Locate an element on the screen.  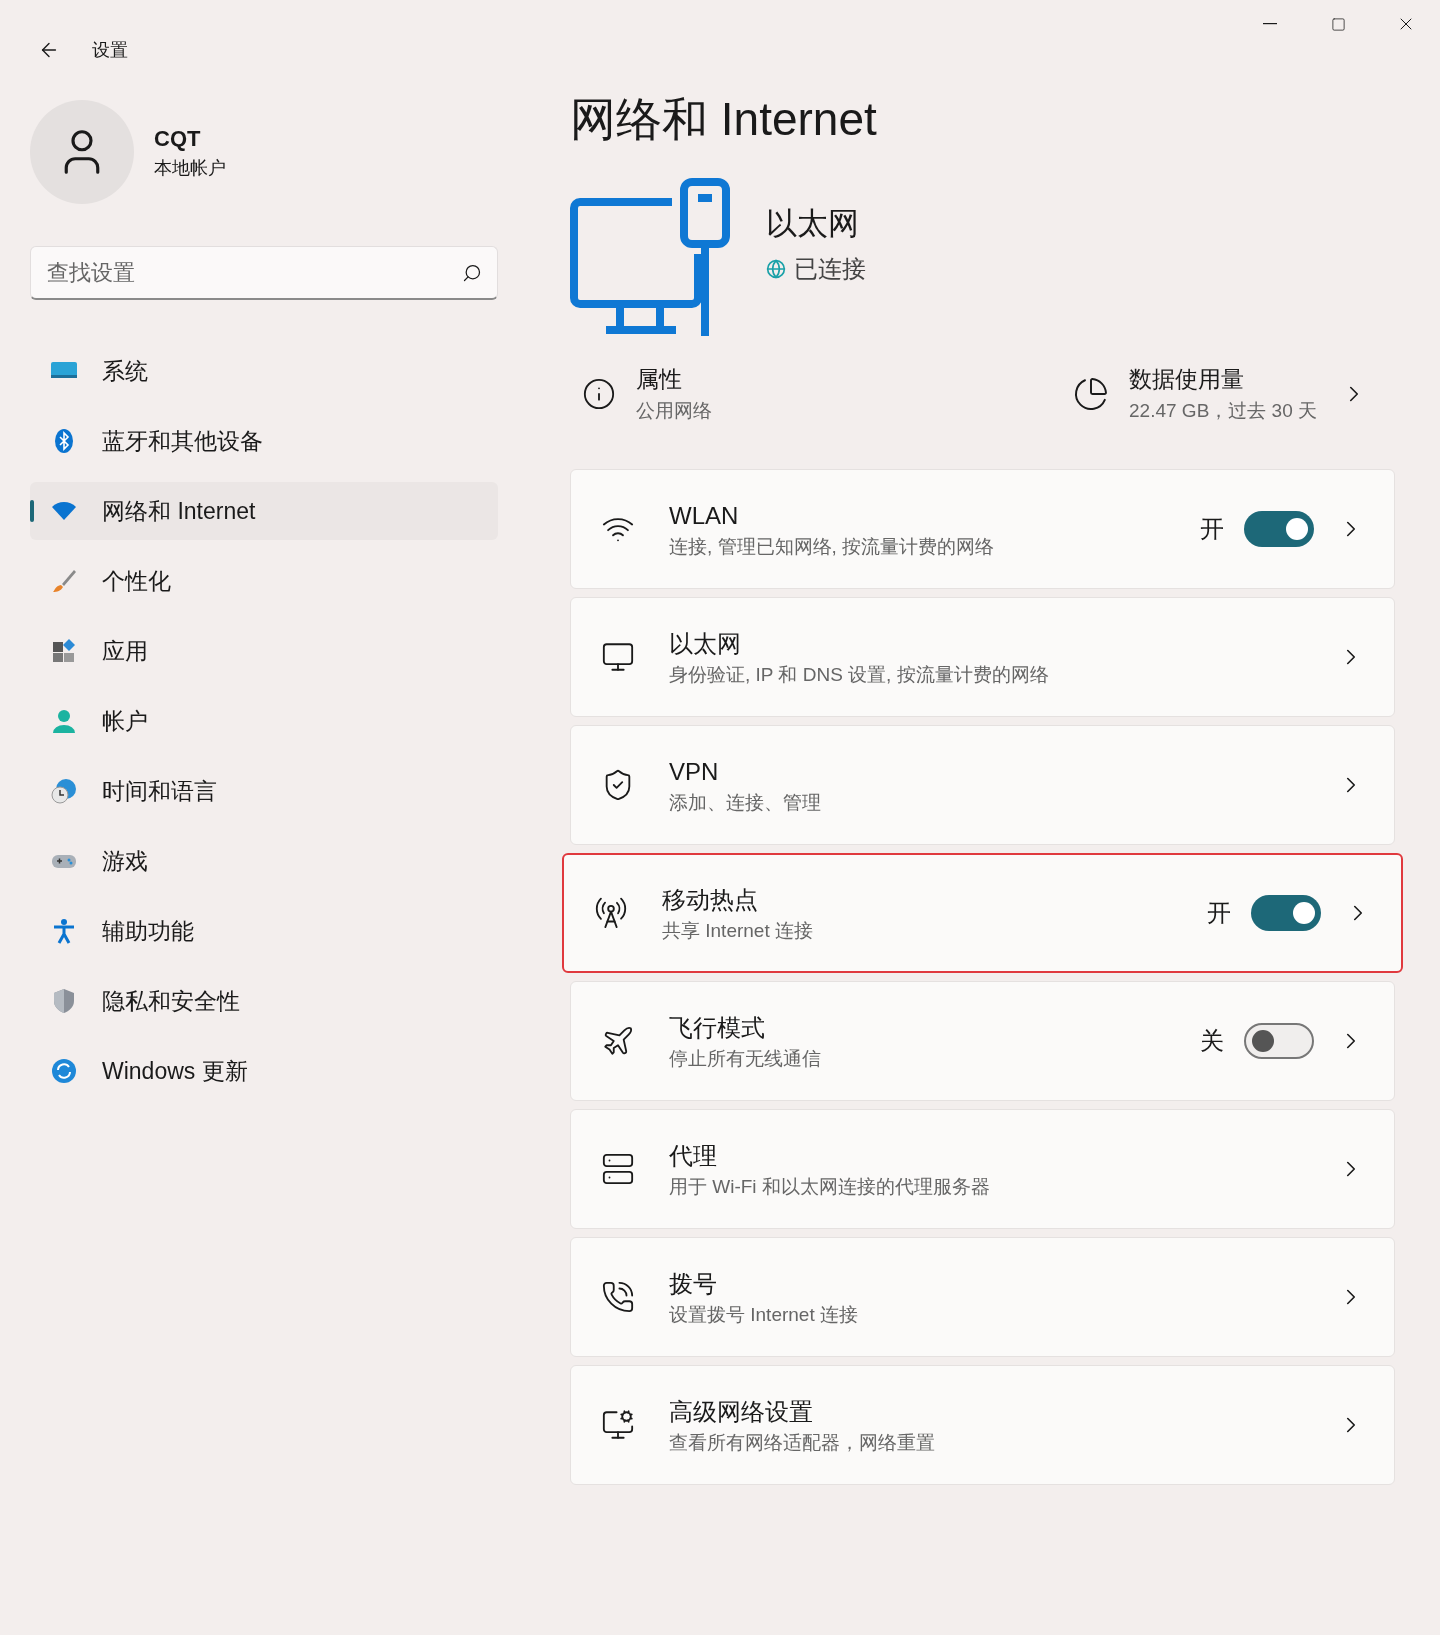
card-title: 拨号 is located at coordinates (693, 1283).